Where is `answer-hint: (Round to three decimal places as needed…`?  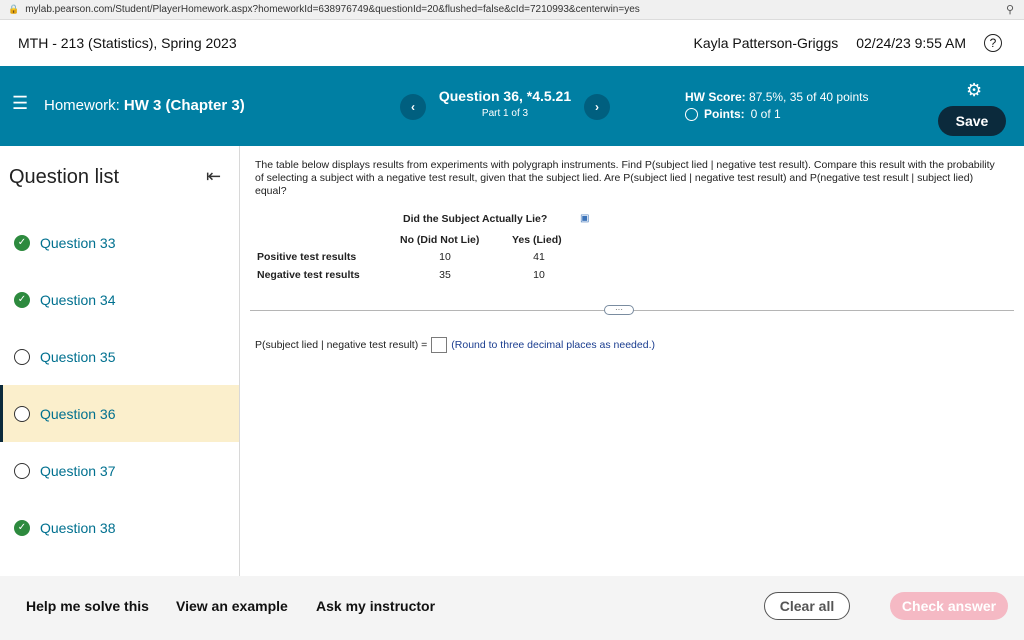 answer-hint: (Round to three decimal places as needed… is located at coordinates (553, 345).